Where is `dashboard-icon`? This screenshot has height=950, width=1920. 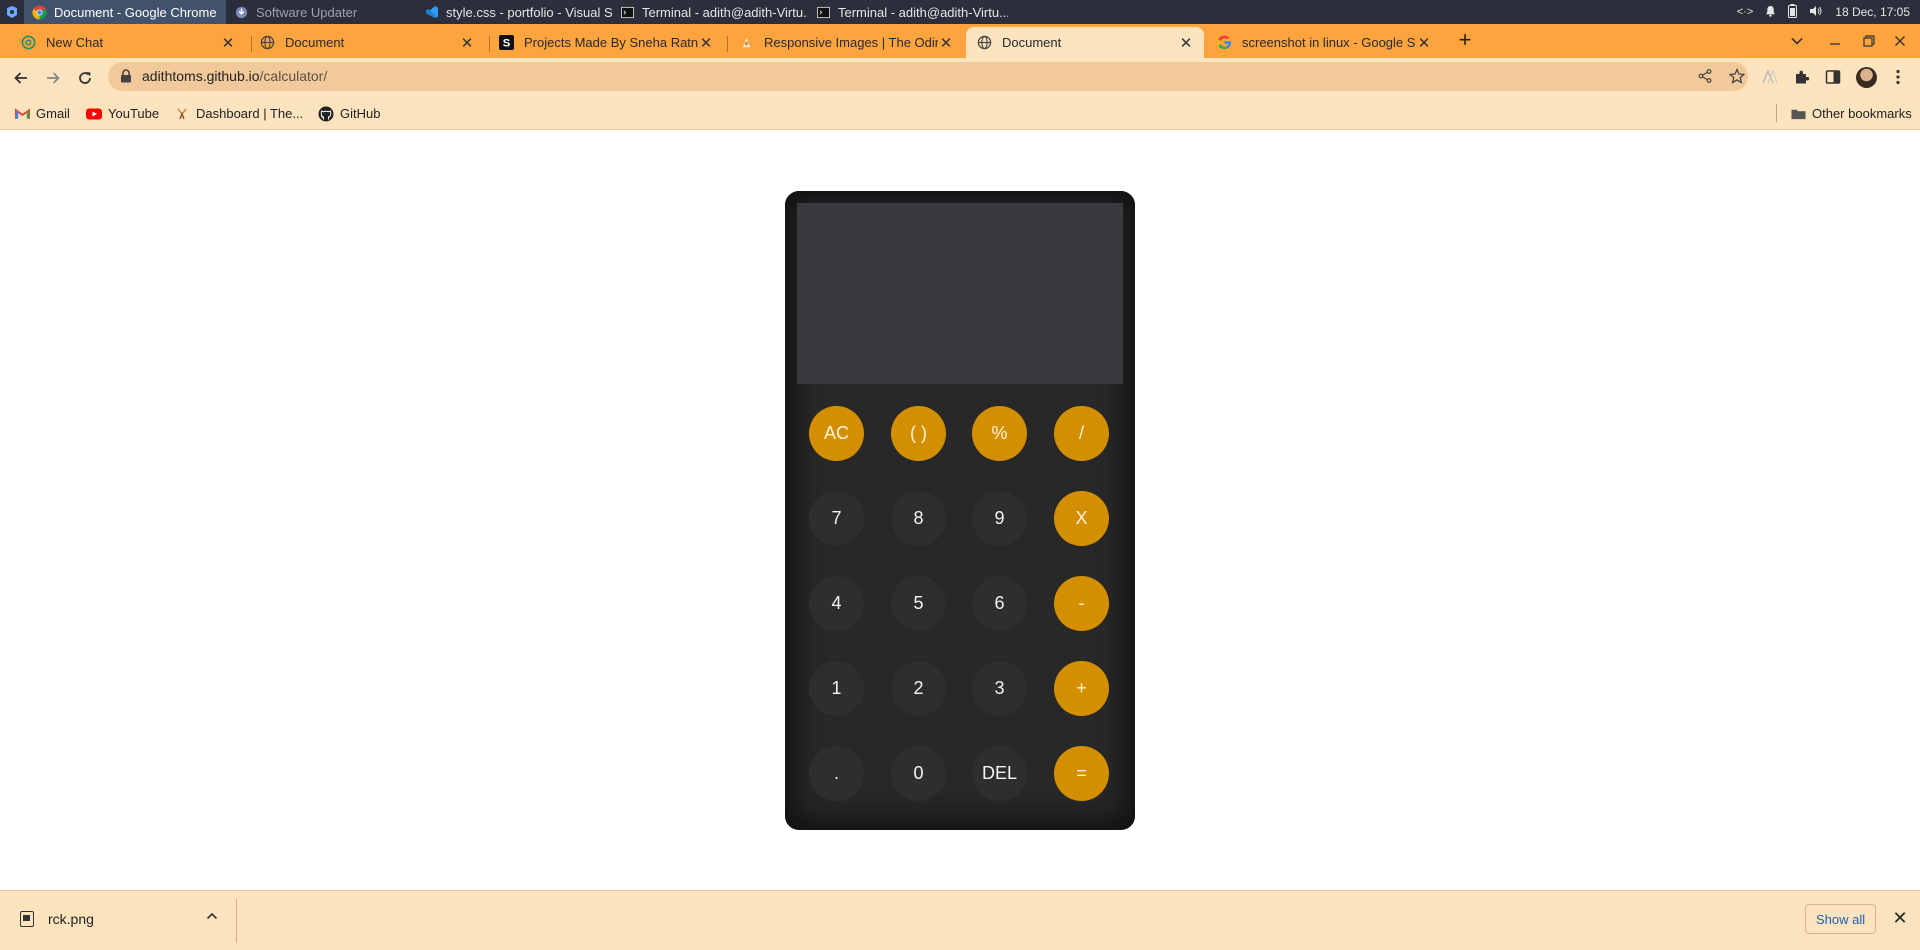 dashboard-icon is located at coordinates (182, 114).